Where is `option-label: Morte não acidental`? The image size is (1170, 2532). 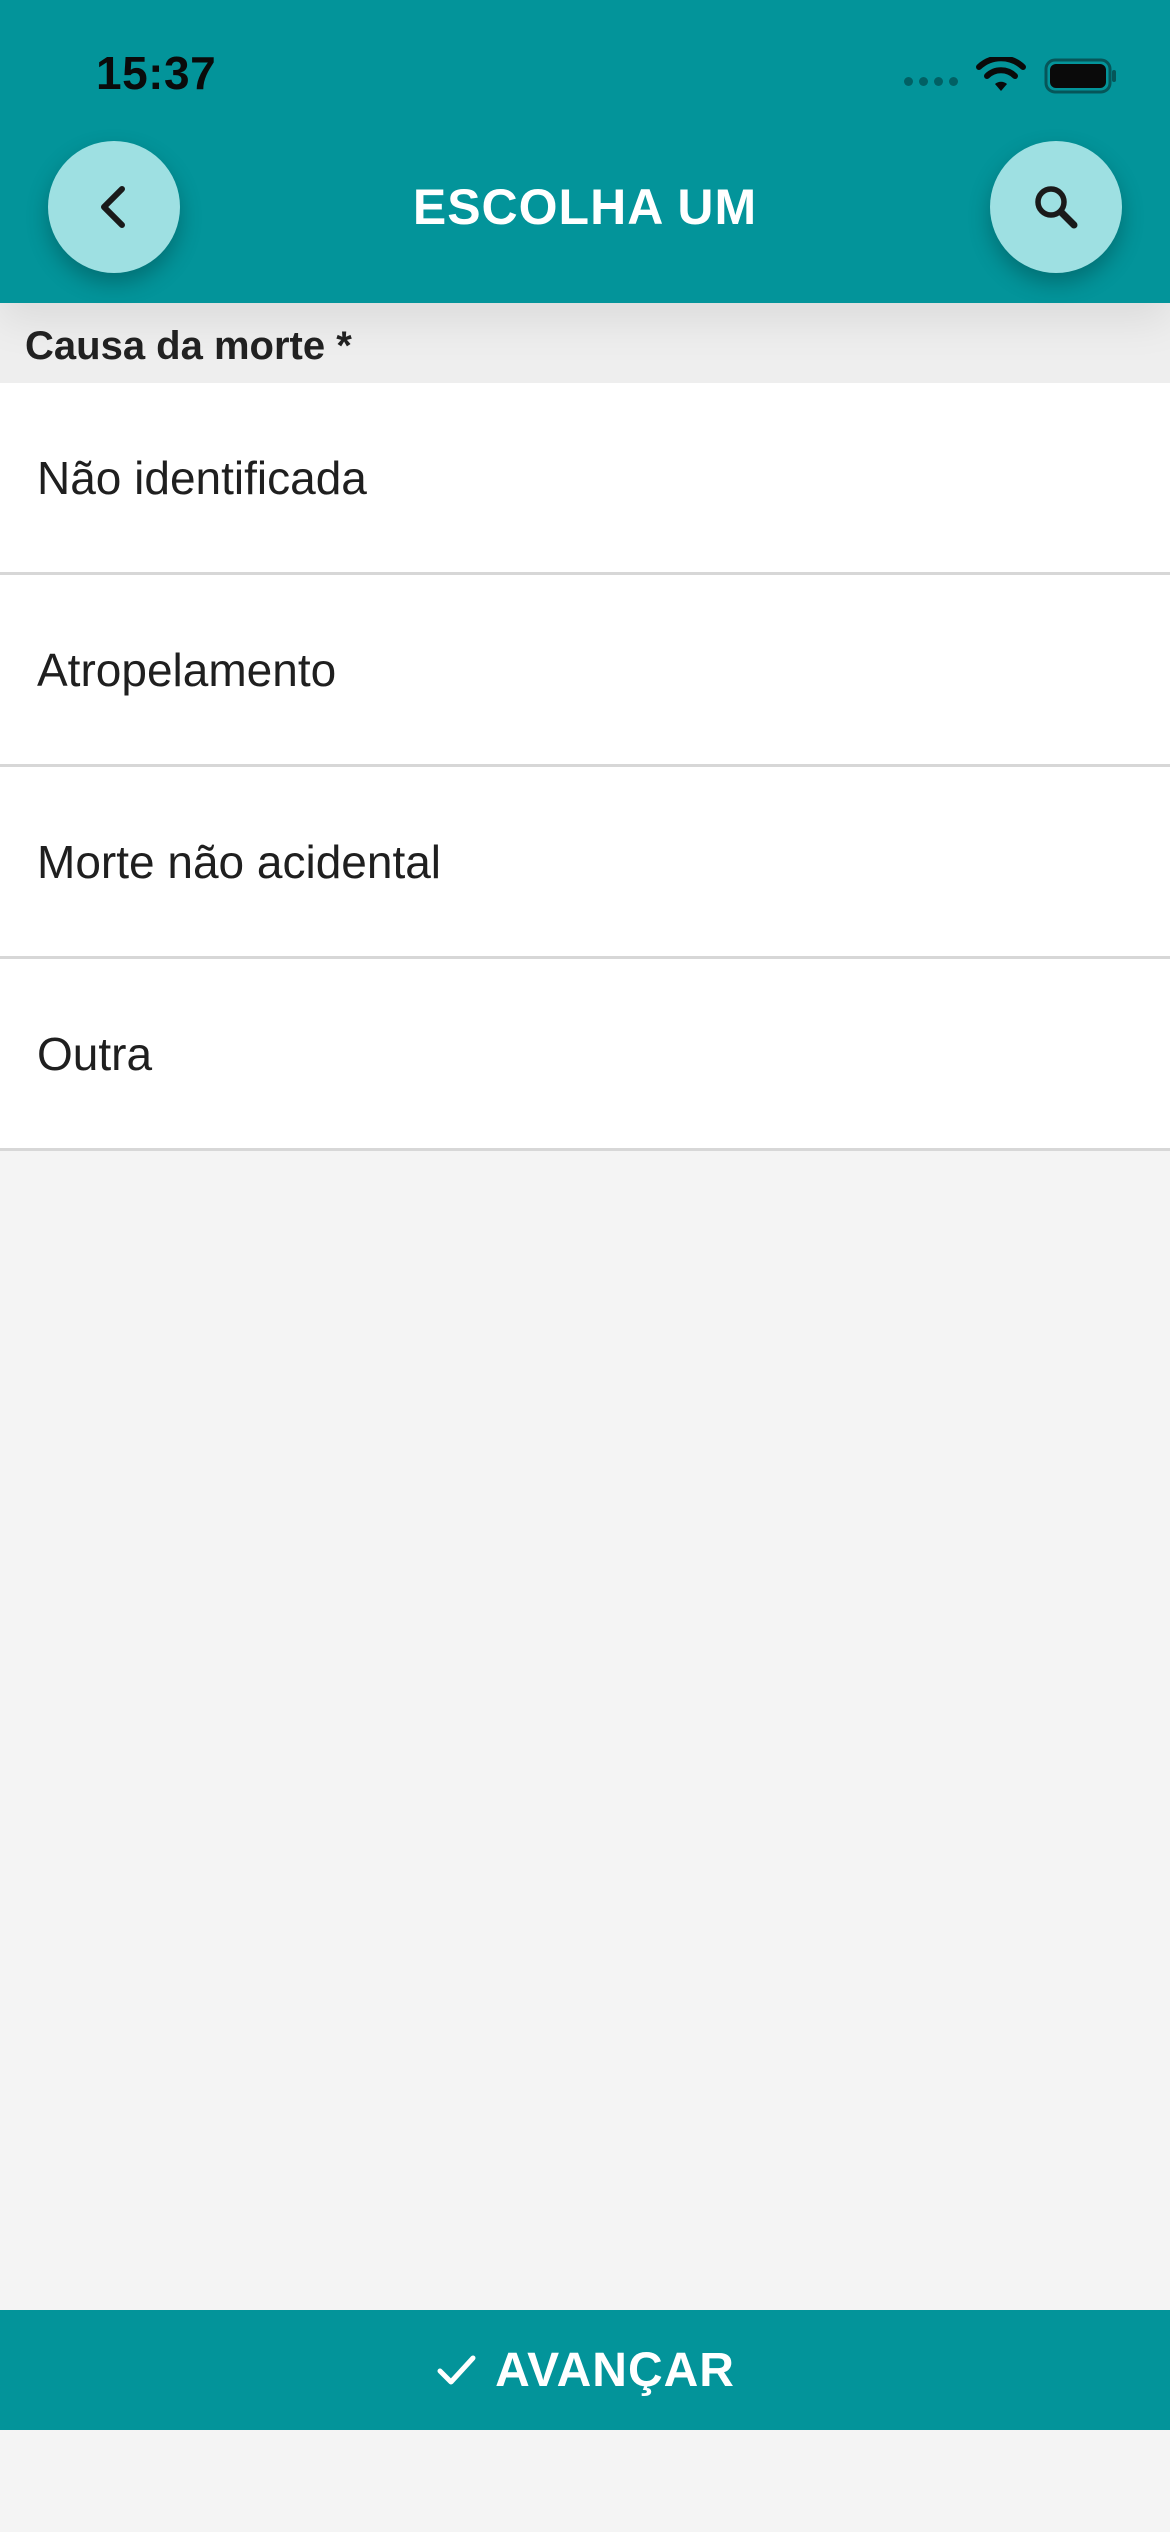 option-label: Morte não acidental is located at coordinates (239, 861).